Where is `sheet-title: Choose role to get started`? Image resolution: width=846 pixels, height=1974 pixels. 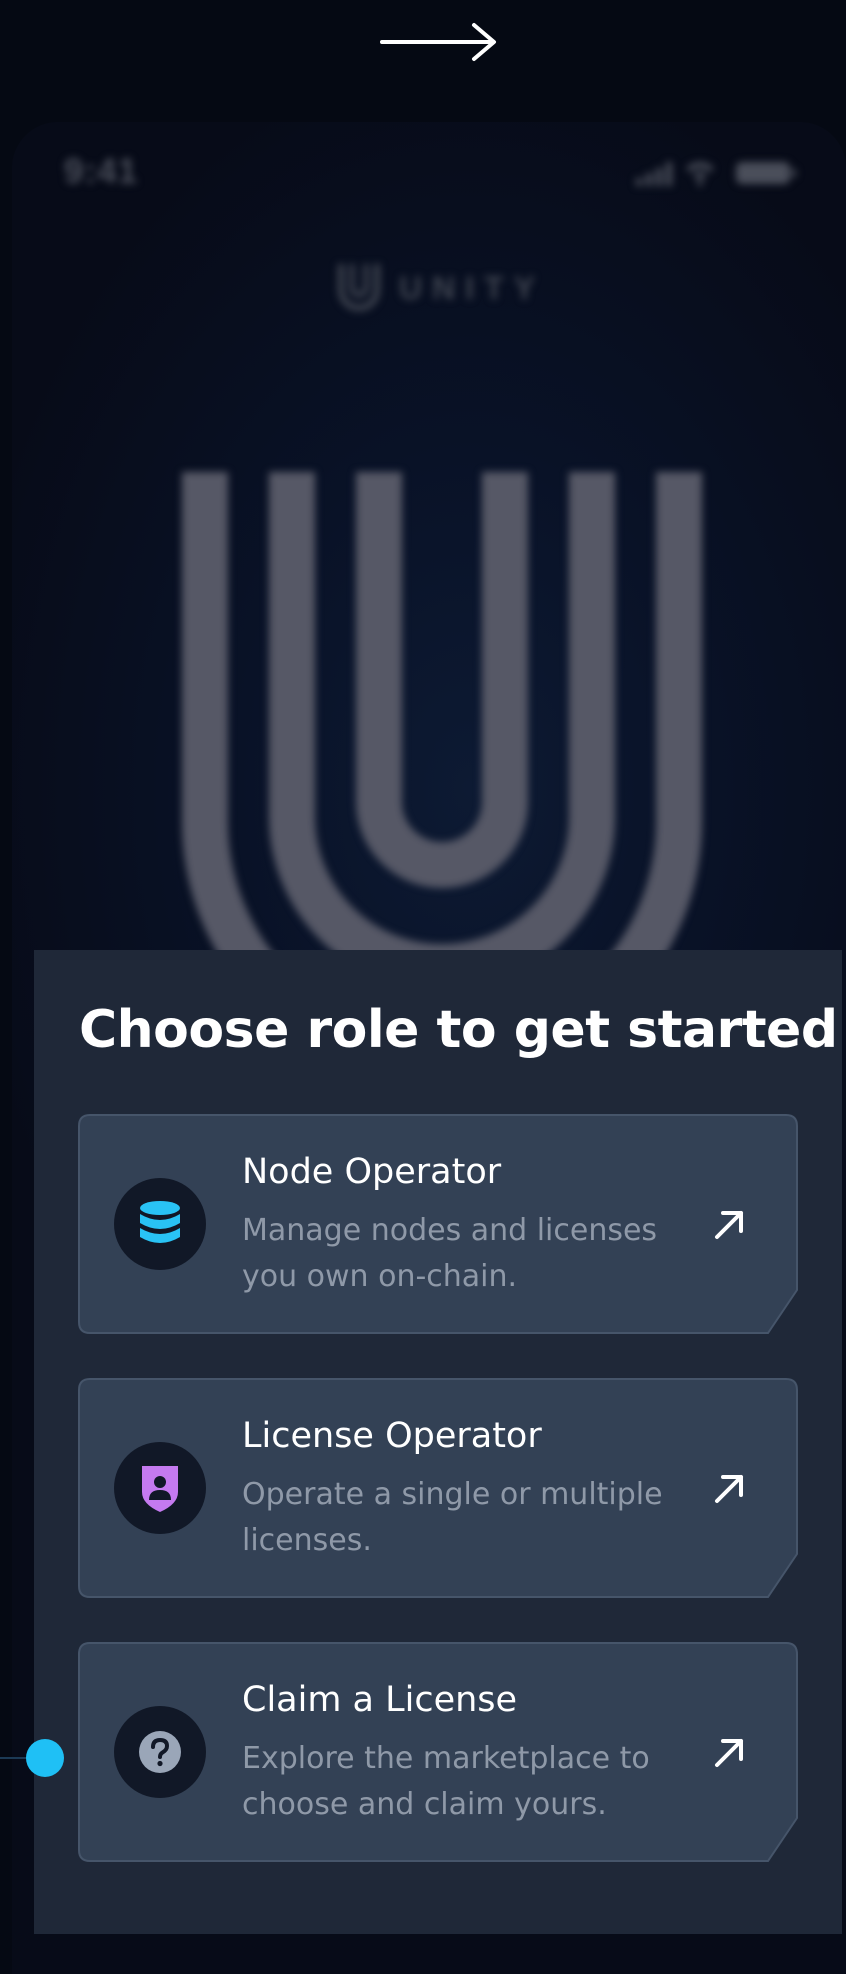
sheet-title: Choose role to get started is located at coordinates (458, 1030).